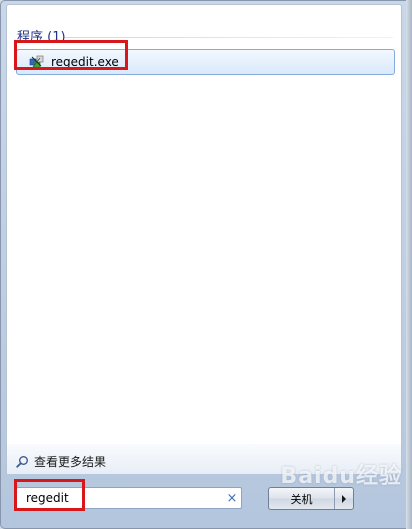 The image size is (412, 529). What do you see at coordinates (70, 462) in the screenshot?
I see `see-more-results-label: 查看更多结果` at bounding box center [70, 462].